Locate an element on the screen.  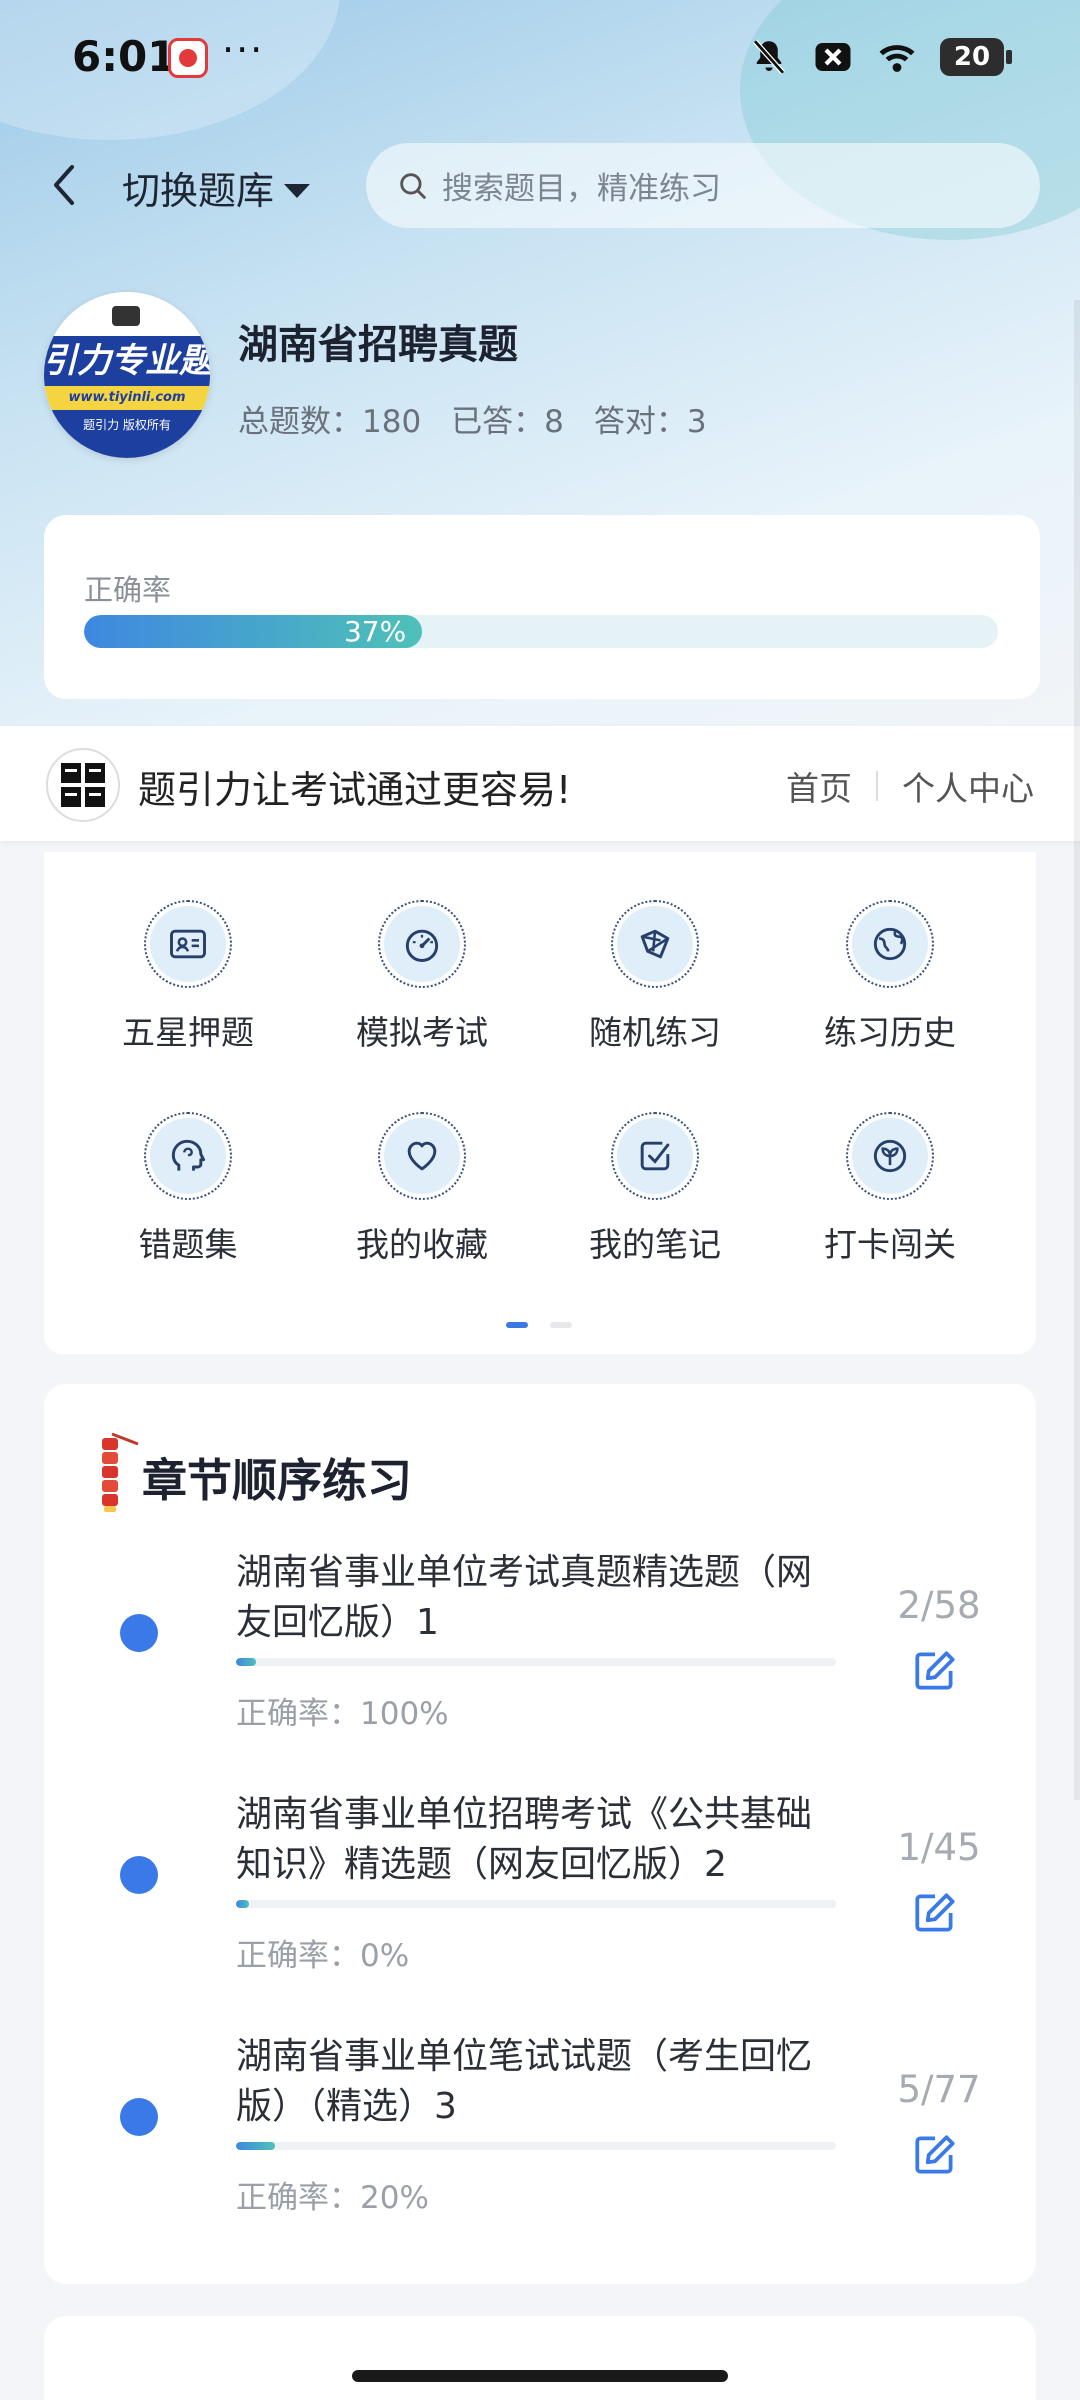
more-notifications-icon: ··· is located at coordinates (243, 50).